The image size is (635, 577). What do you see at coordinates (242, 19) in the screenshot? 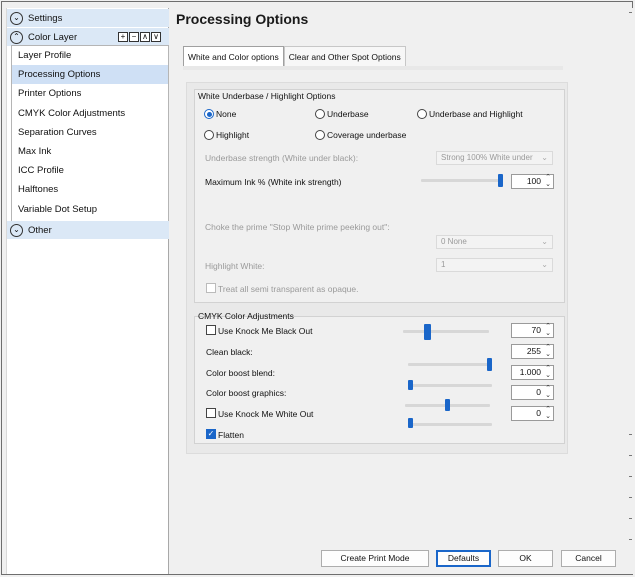
I see `page-title: Processing Options` at bounding box center [242, 19].